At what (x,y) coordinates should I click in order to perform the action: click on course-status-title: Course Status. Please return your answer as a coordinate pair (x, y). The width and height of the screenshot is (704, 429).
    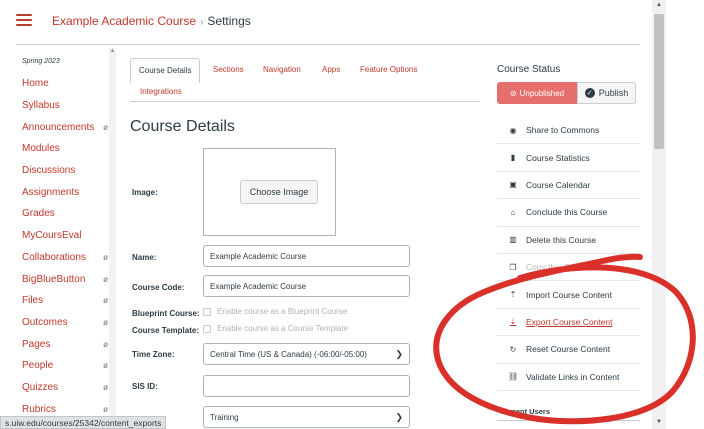
    Looking at the image, I should click on (529, 69).